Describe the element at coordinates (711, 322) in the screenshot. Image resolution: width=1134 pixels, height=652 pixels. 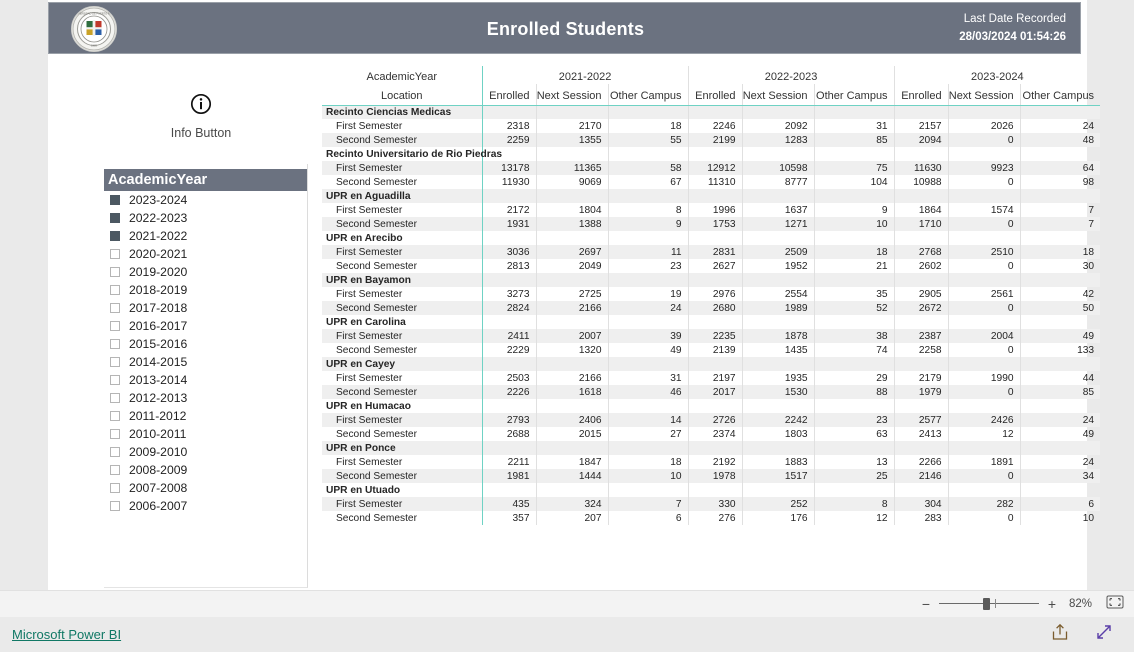
I see `matrix-group-row: UPR en Carolina` at that location.